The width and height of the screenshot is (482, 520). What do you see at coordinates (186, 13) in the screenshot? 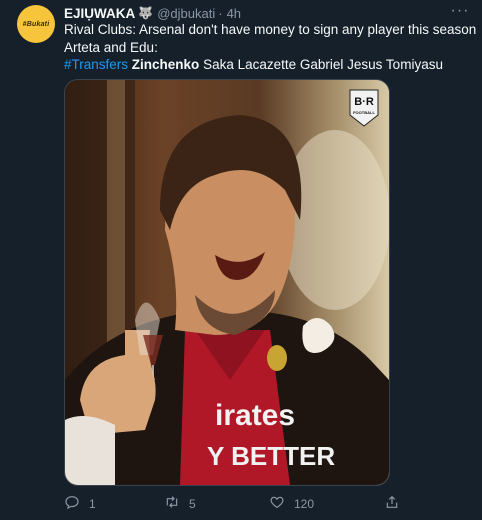
I see `user-handle: @djbukati` at bounding box center [186, 13].